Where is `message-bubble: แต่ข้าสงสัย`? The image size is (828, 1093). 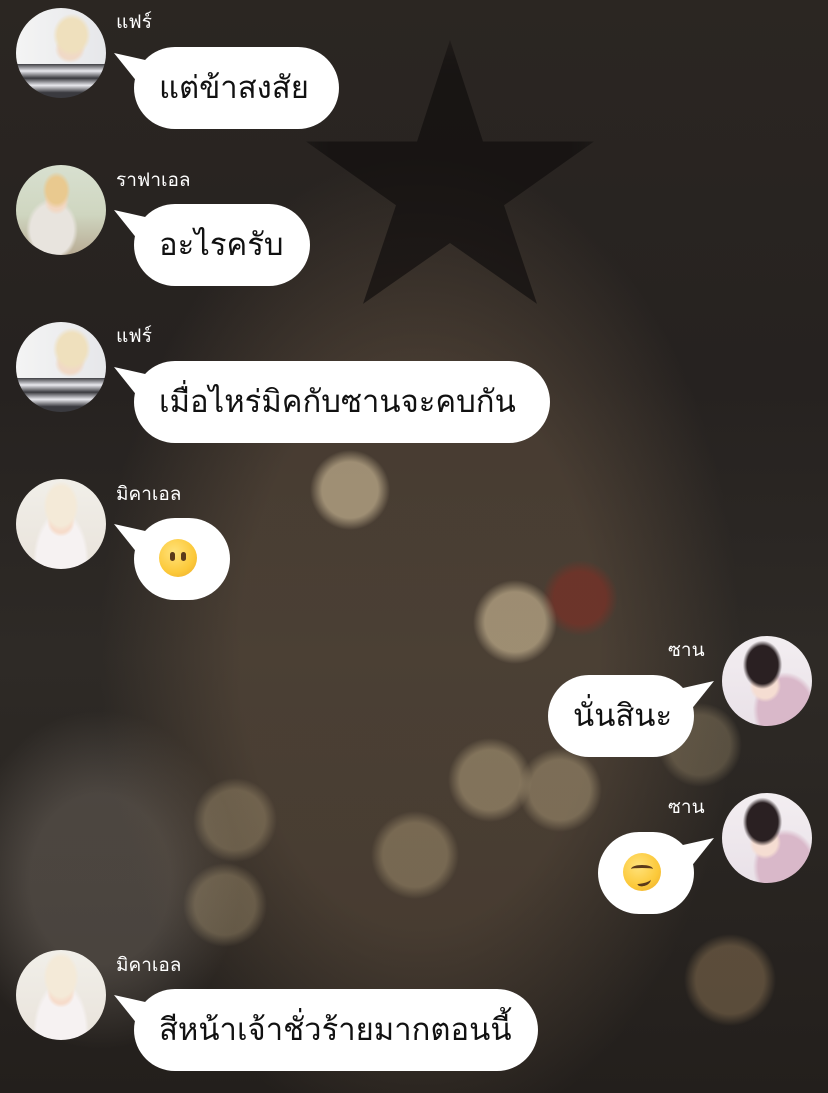 message-bubble: แต่ข้าสงสัย is located at coordinates (236, 88).